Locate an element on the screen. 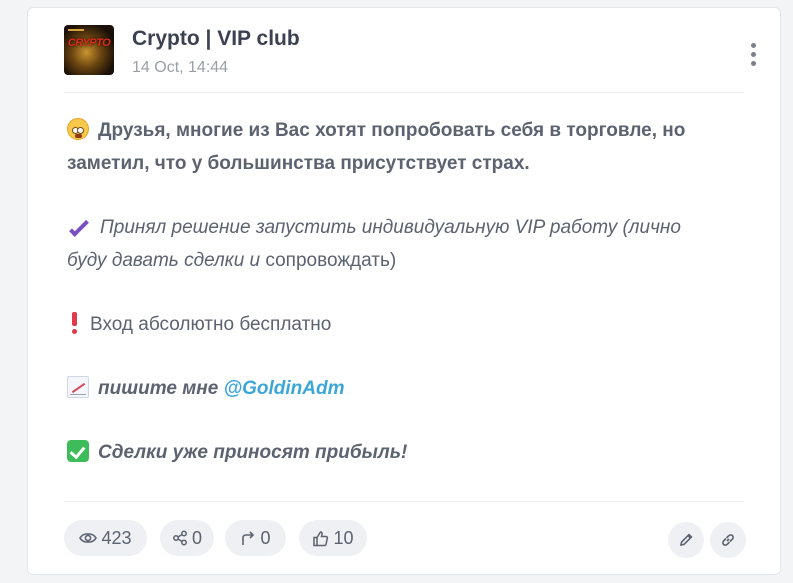 This screenshot has height=583, width=793. likes-counter: 10 is located at coordinates (333, 538).